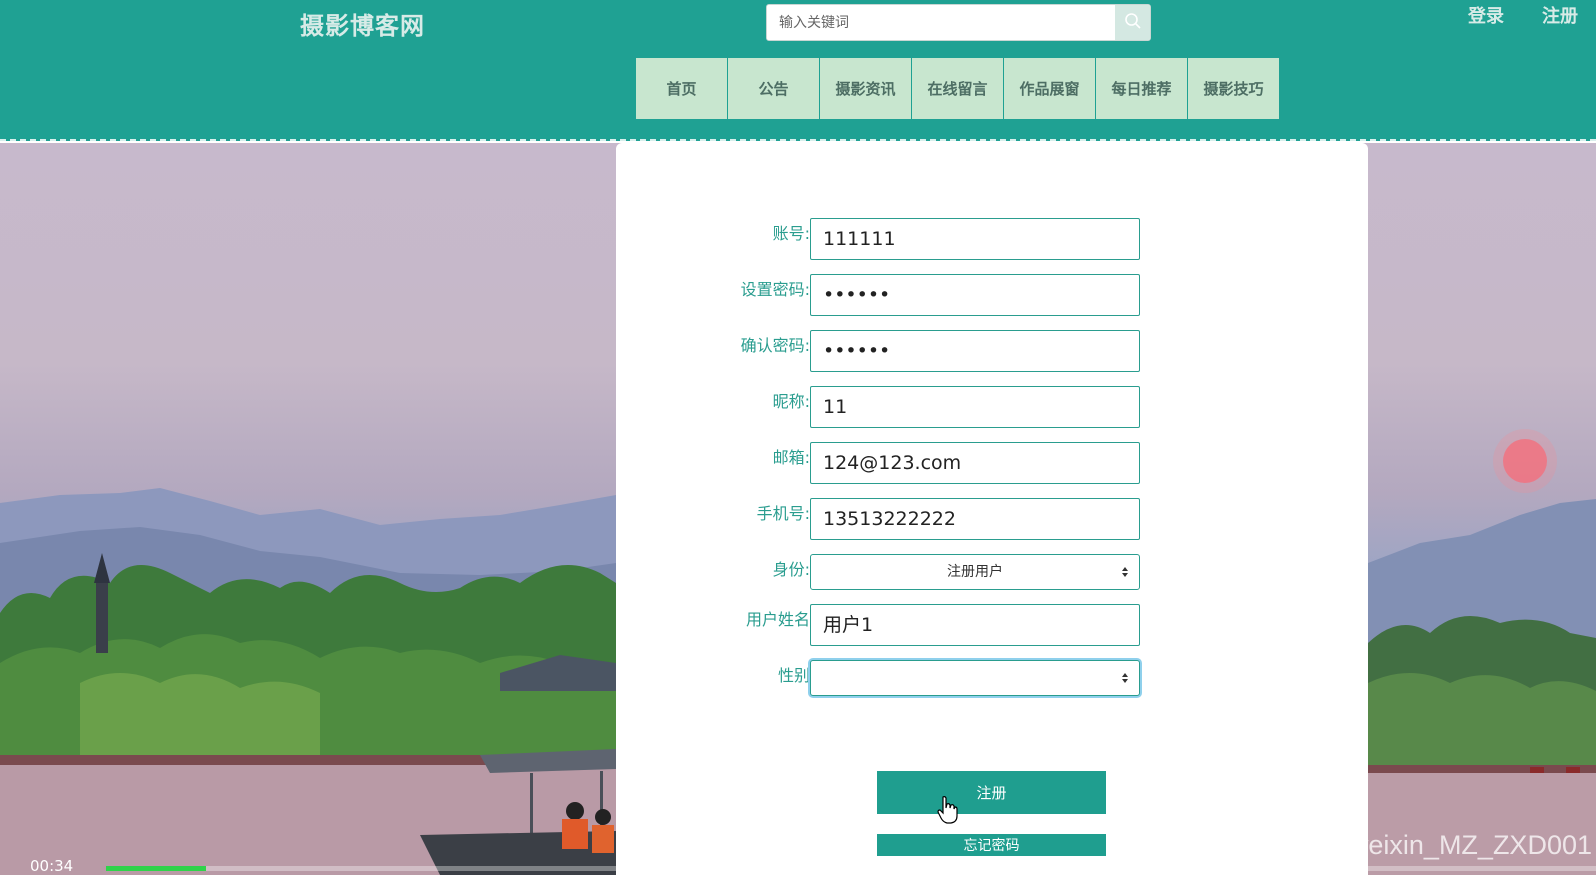  I want to click on form-row-email: 邮箱: 124@123.com, so click(992, 463).